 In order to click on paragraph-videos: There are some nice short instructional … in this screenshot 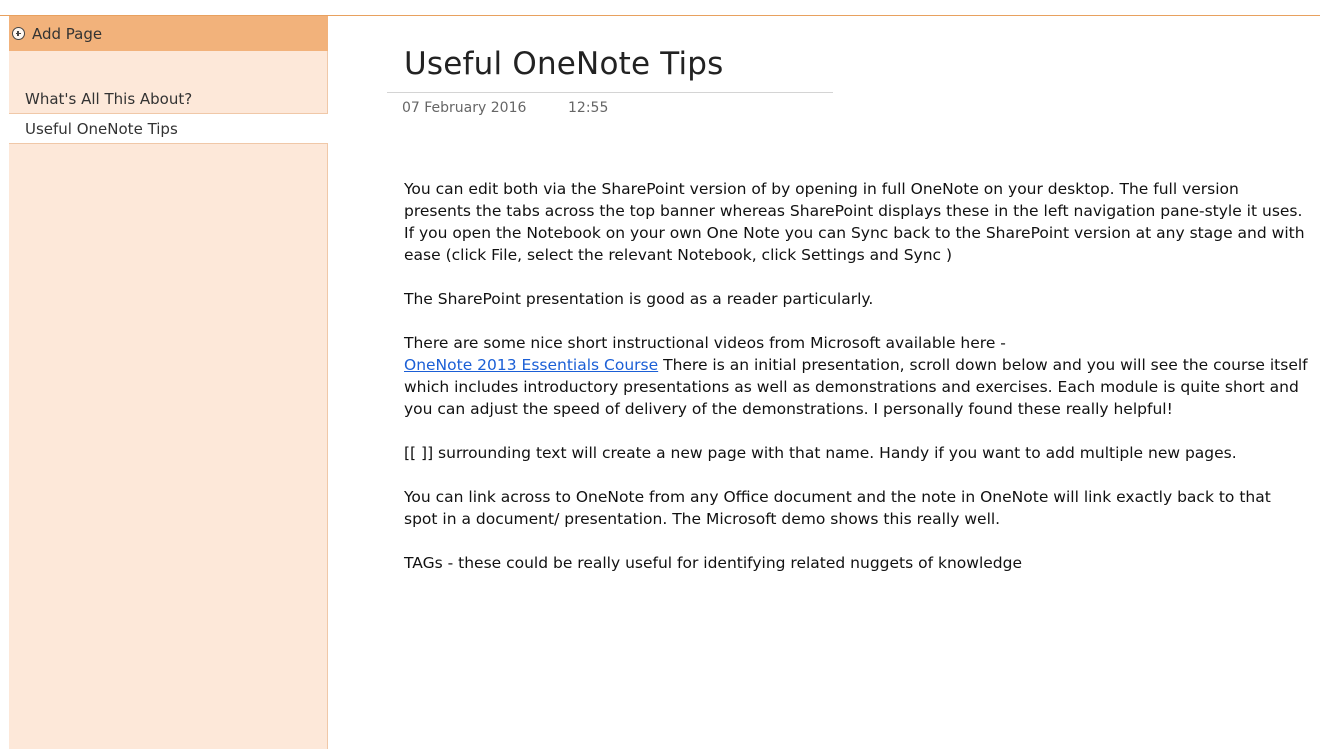, I will do `click(856, 376)`.